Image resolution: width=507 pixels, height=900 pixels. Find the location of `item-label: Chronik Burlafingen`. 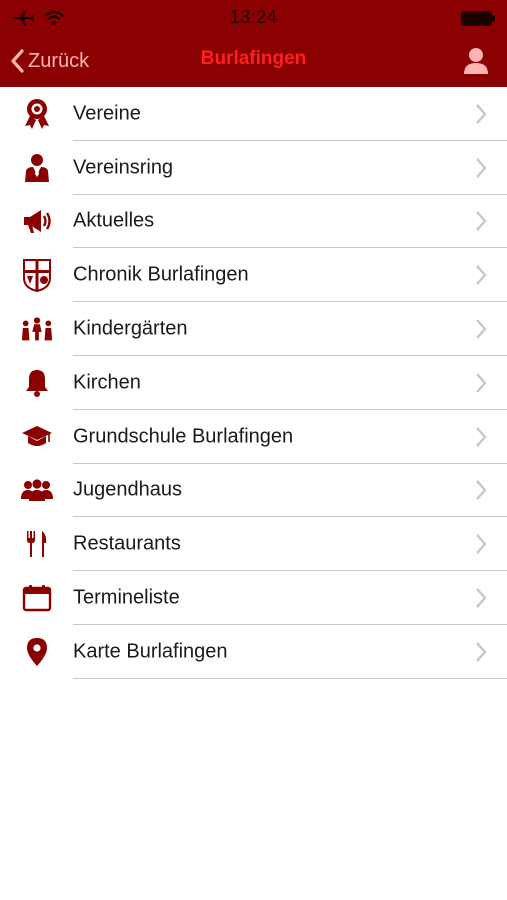

item-label: Chronik Burlafingen is located at coordinates (161, 274).